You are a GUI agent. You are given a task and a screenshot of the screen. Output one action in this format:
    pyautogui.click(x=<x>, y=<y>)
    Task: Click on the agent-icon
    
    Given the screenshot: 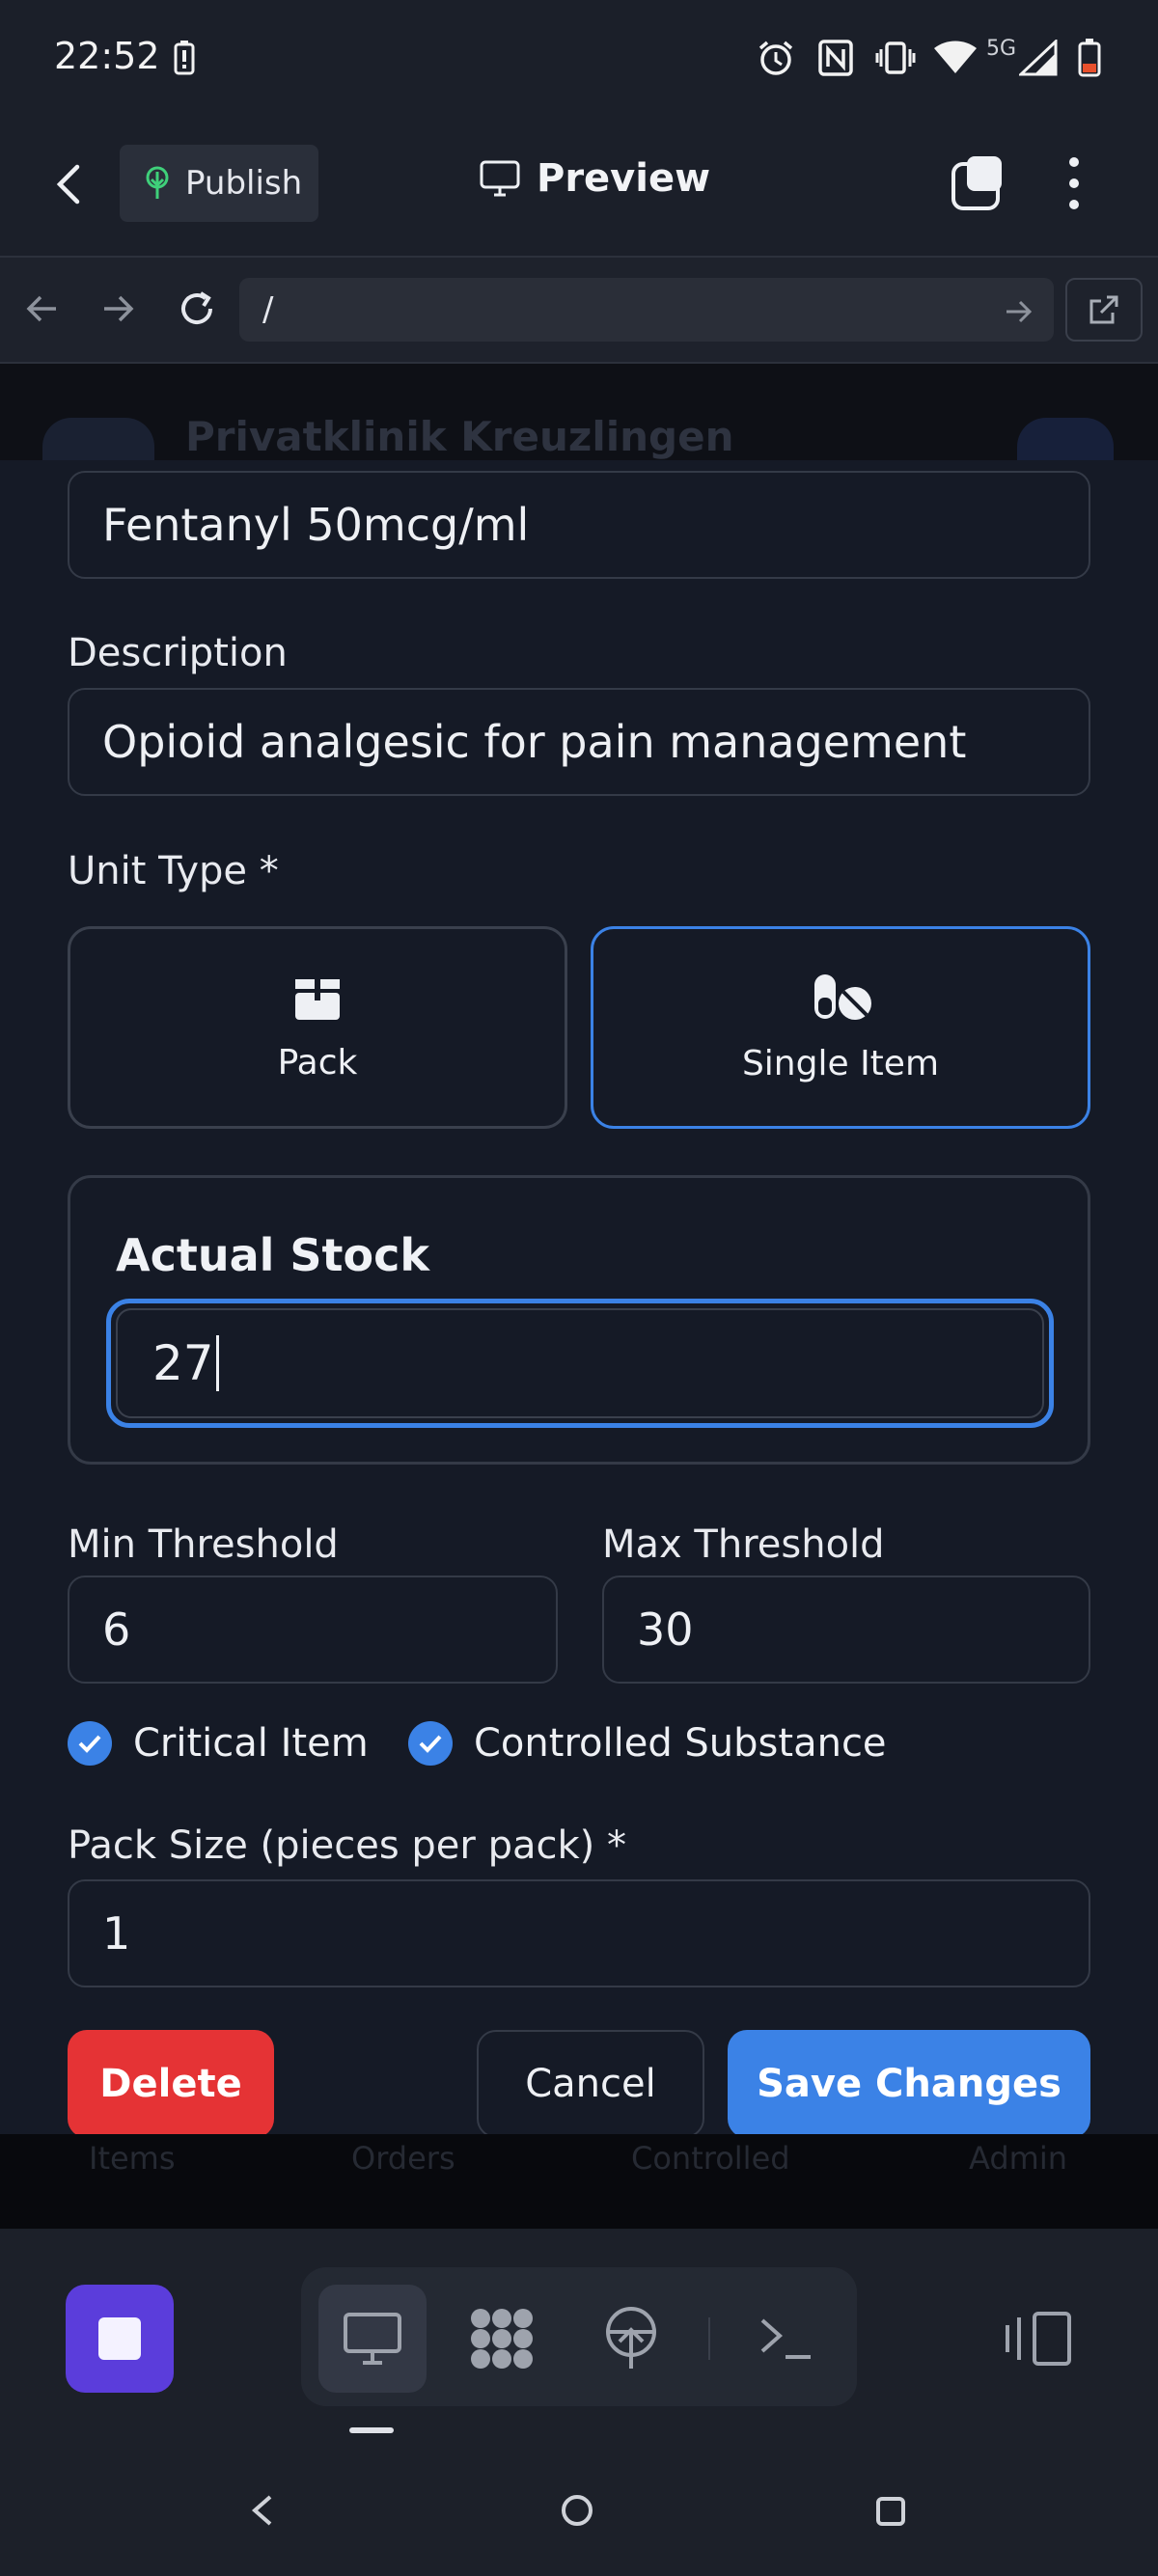 What is the action you would take?
    pyautogui.click(x=502, y=2339)
    